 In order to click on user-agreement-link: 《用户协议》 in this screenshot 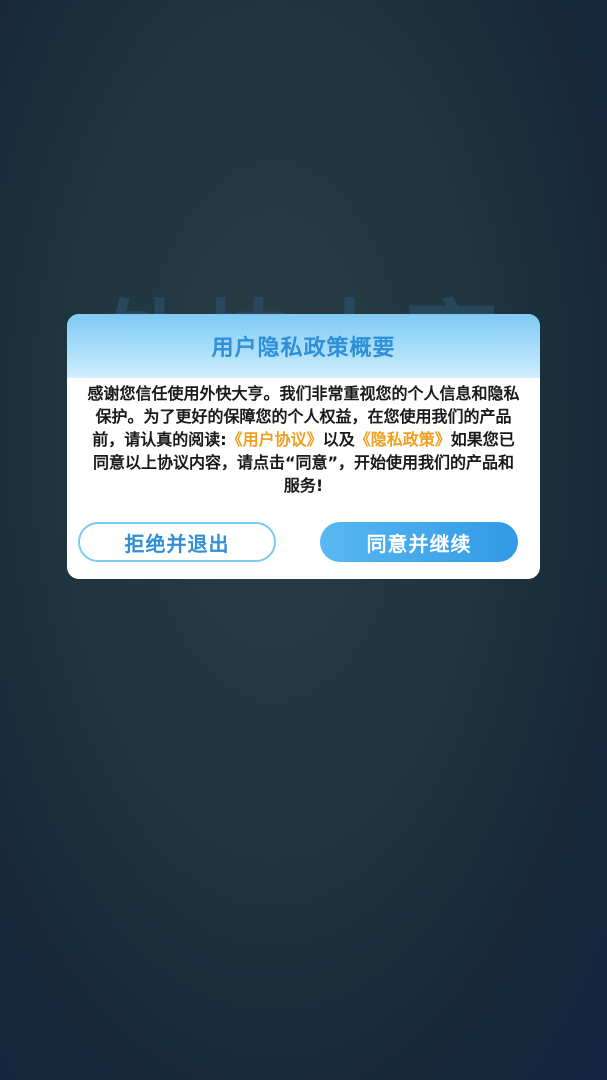, I will do `click(275, 439)`.